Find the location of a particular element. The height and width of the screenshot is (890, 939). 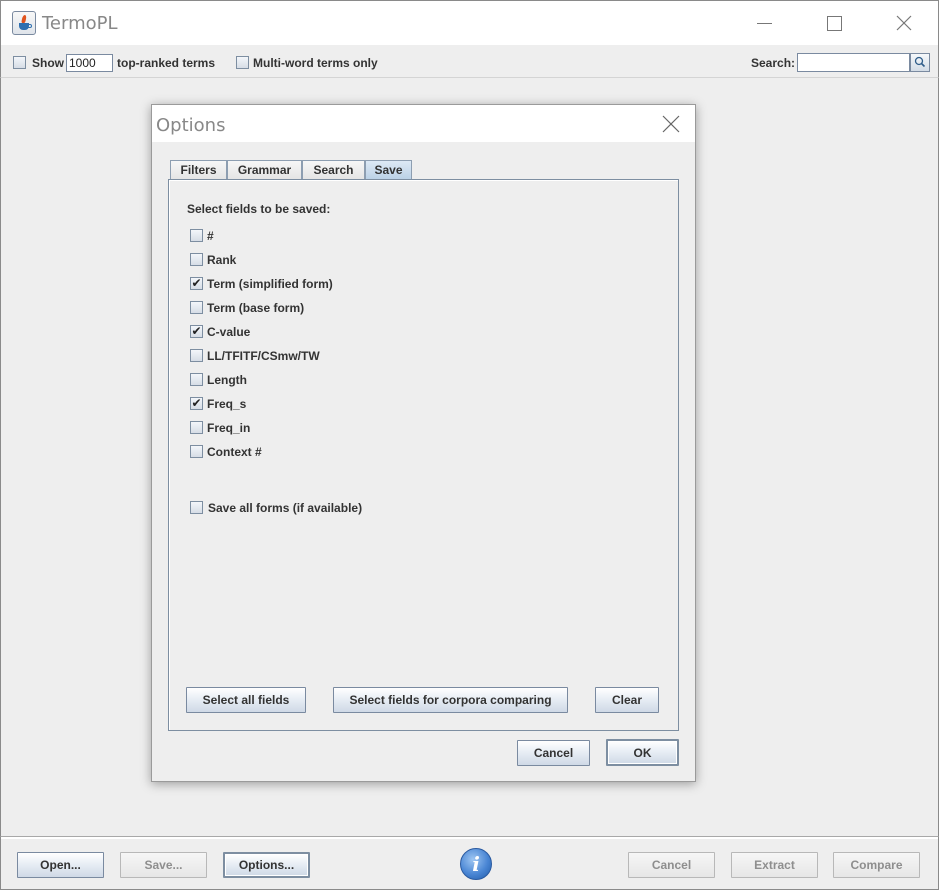

tab-save: Save is located at coordinates (388, 170).